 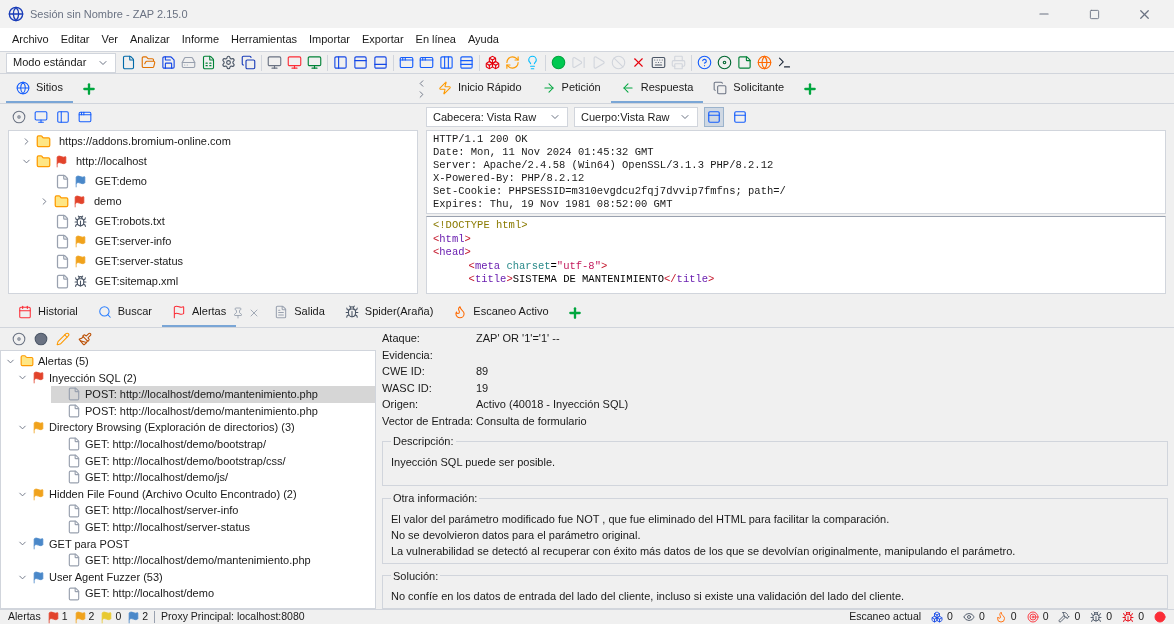 I want to click on dropdown: Cabecera: Vista Raw, so click(x=497, y=117).